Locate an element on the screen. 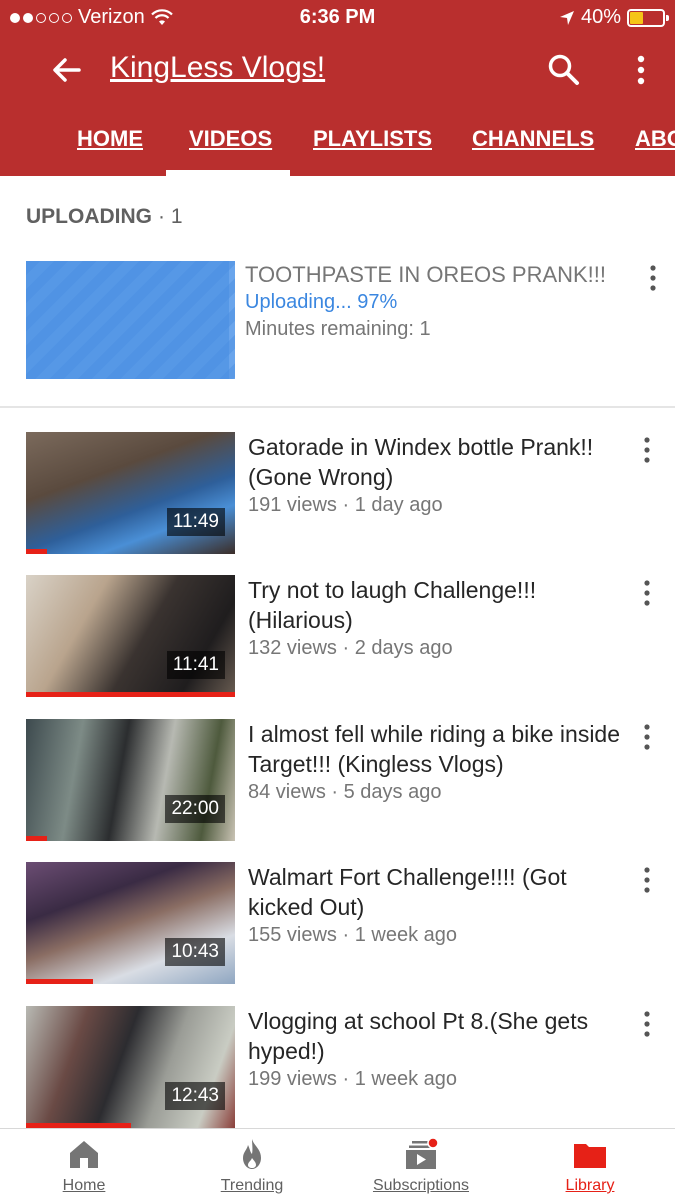 This screenshot has width=675, height=1200. nav-home: Home is located at coordinates (84, 1164).